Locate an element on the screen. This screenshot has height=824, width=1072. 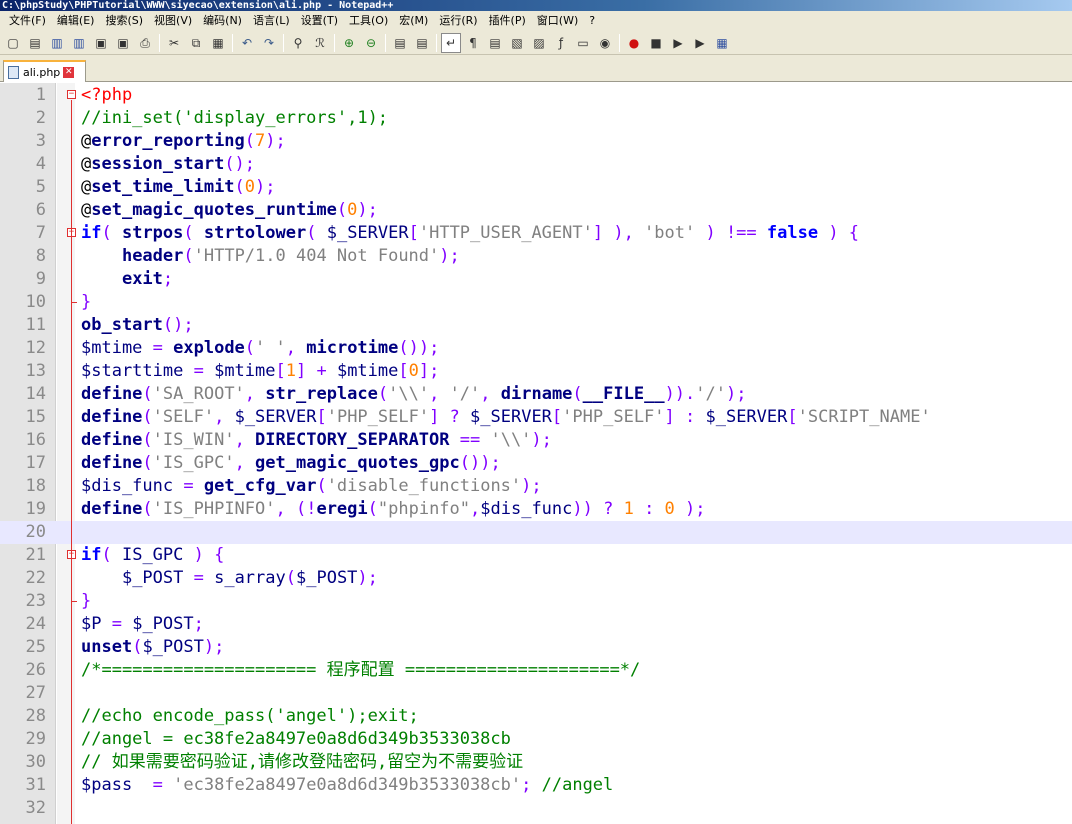
user-language-icon: ▧ is located at coordinates (517, 43).